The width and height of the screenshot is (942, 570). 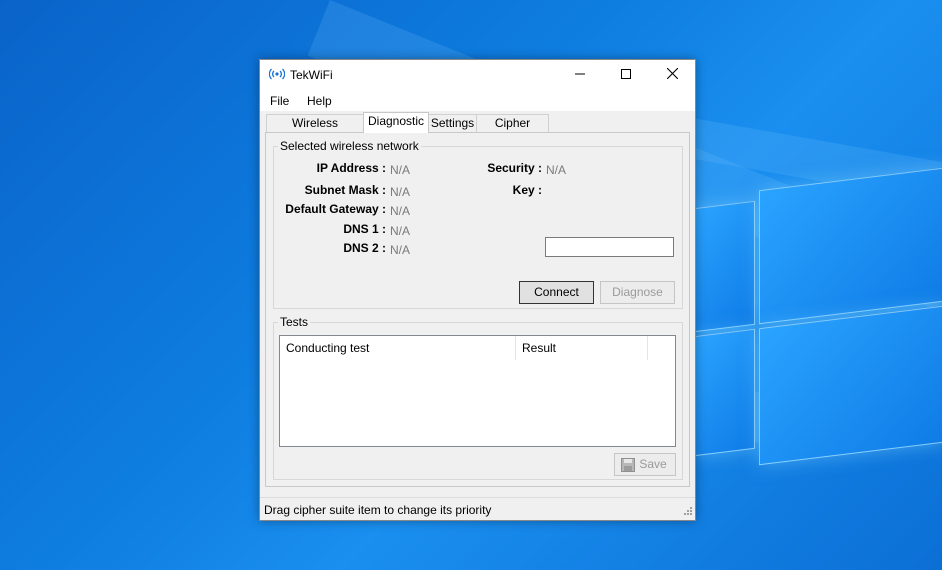 I want to click on ip-address-value: N/A, so click(x=400, y=170).